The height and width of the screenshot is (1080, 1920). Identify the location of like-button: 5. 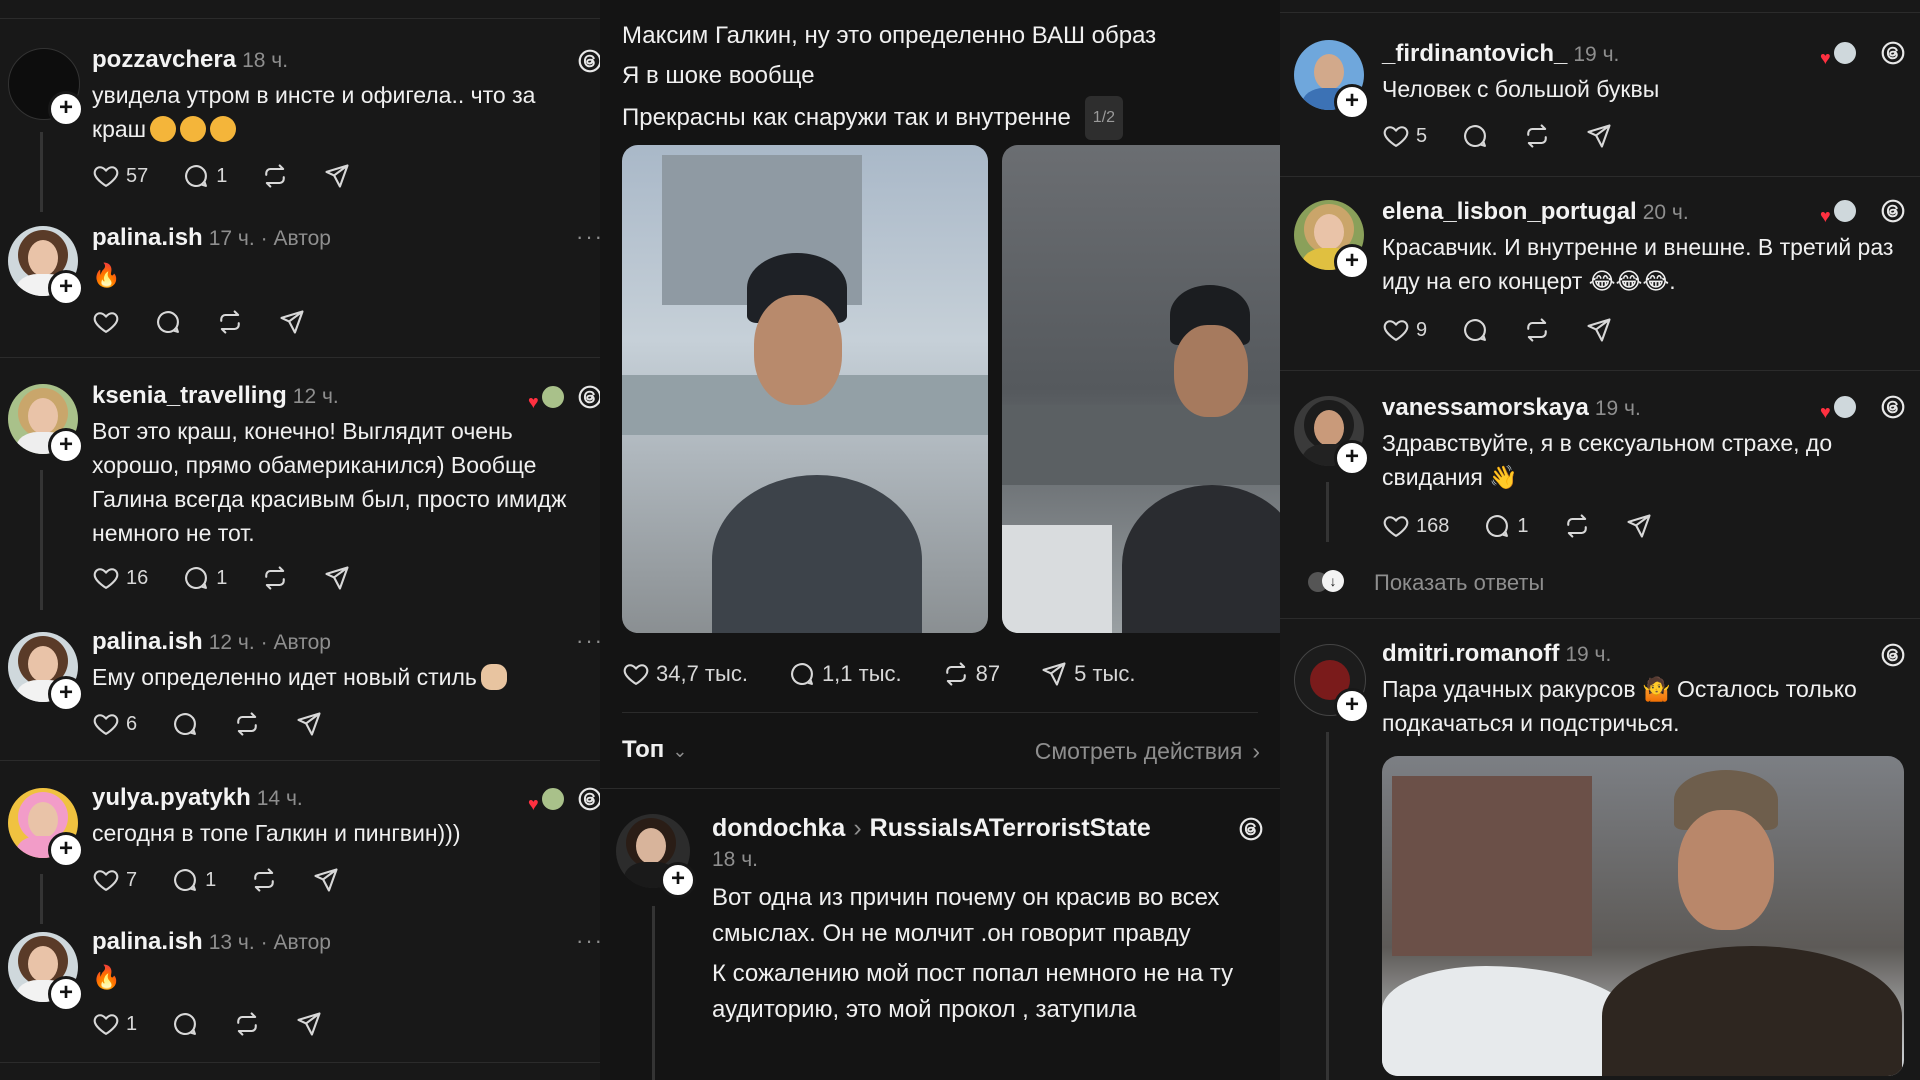
(1404, 136).